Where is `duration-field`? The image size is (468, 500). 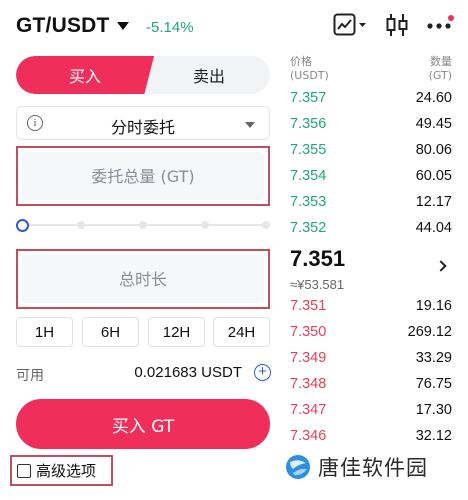 duration-field is located at coordinates (143, 279).